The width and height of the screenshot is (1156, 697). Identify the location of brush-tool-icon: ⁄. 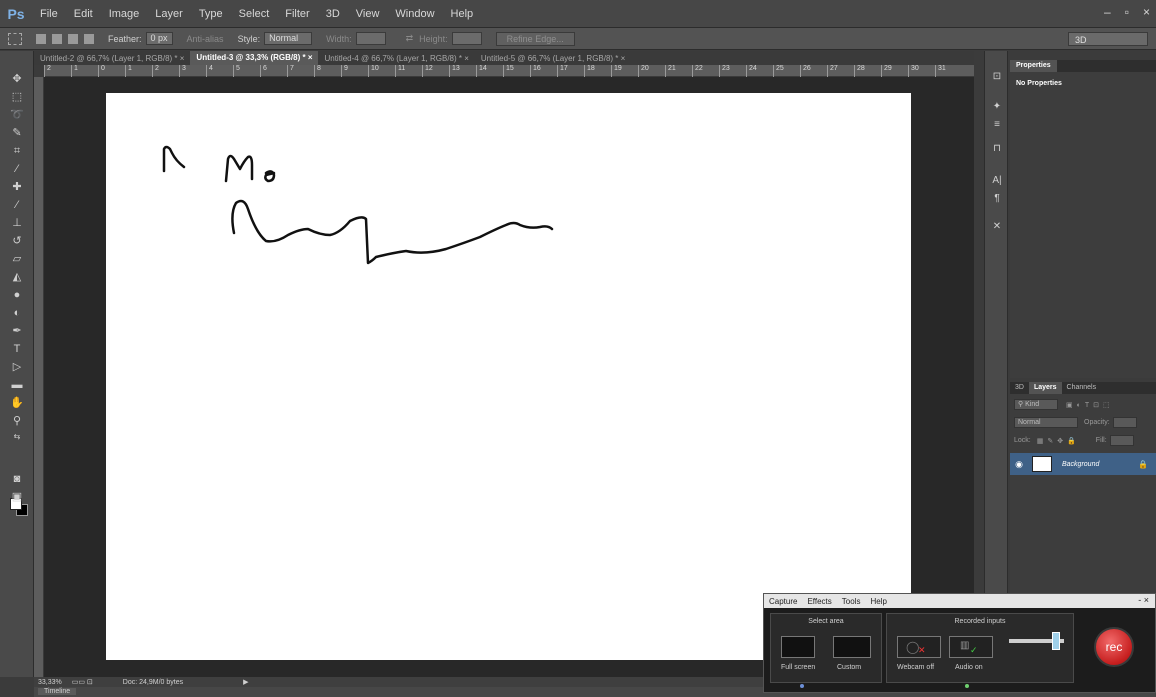
(17, 205).